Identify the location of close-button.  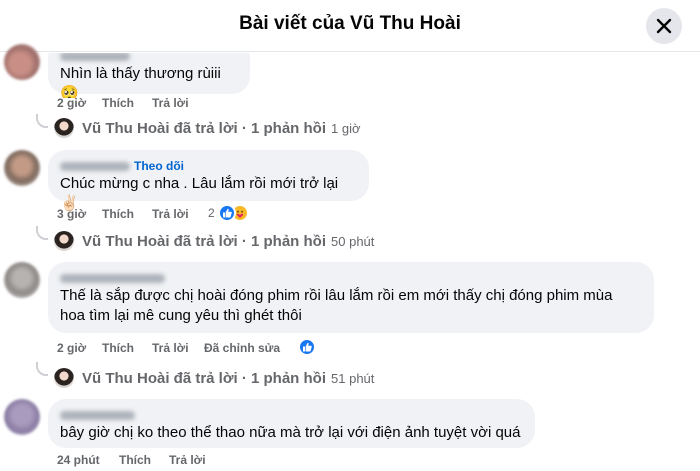
(664, 26).